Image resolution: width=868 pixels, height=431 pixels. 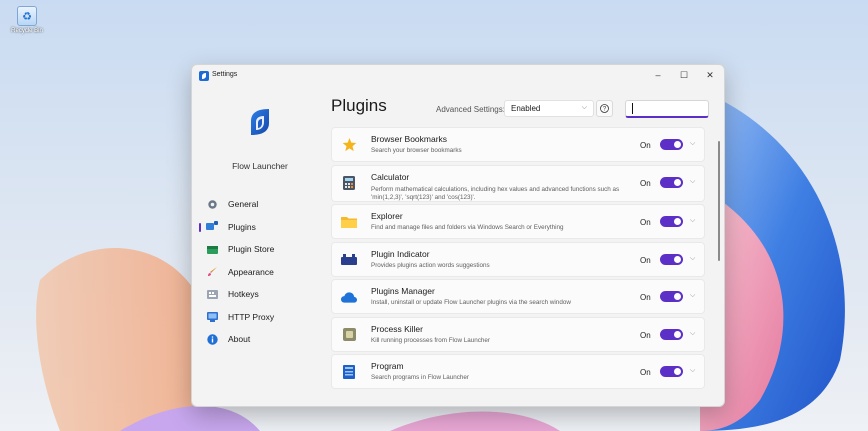 I want to click on minimize-button: –, so click(x=658, y=75).